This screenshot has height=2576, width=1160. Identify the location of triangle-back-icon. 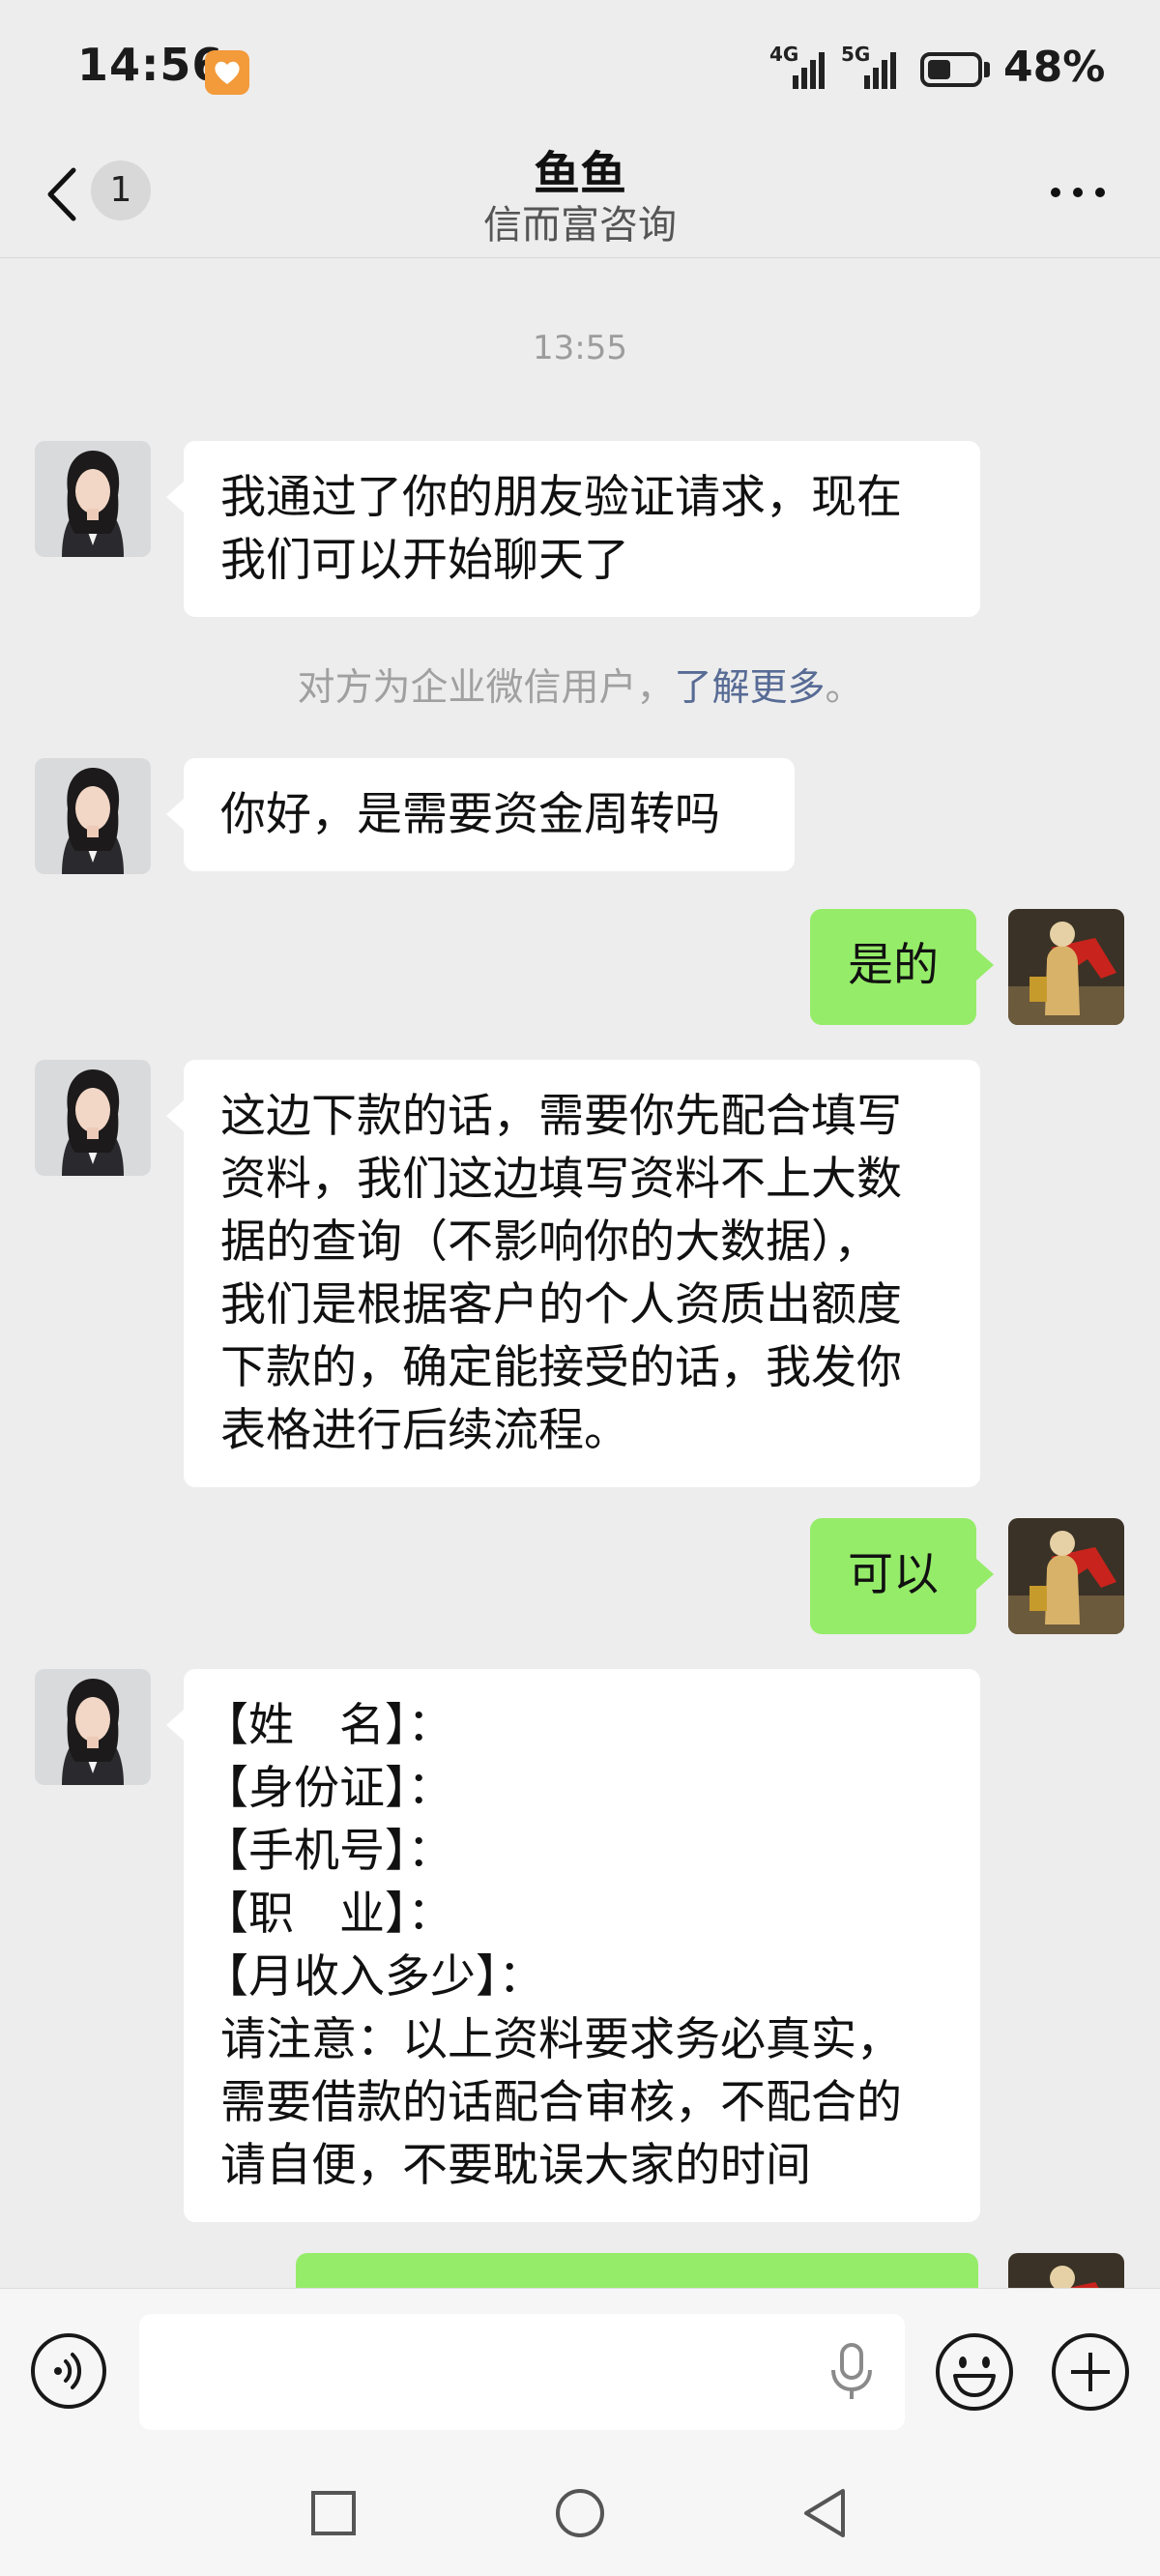
(825, 2513).